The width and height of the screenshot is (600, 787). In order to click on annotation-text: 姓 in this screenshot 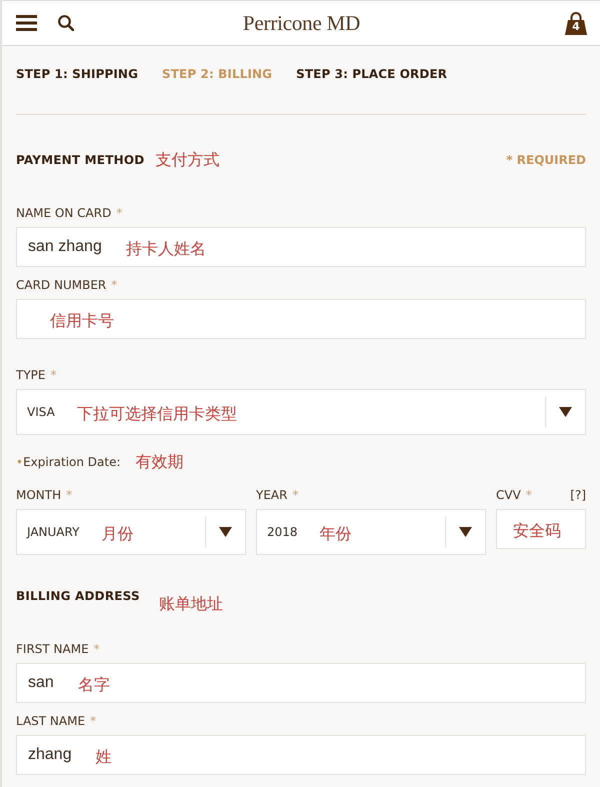, I will do `click(104, 756)`.